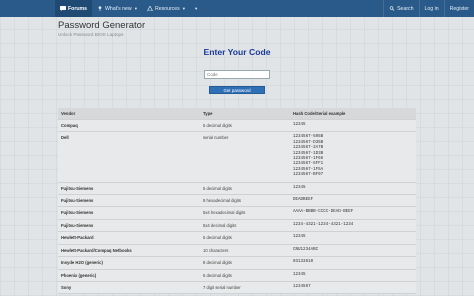  I want to click on type-cell: serial number, so click(245, 157).